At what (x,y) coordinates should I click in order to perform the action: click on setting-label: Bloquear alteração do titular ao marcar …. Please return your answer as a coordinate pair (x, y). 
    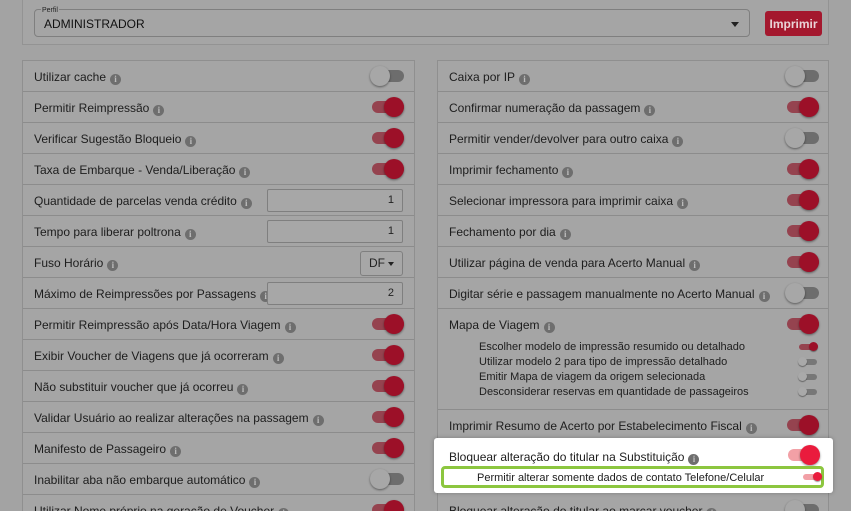
    Looking at the image, I should click on (583, 507).